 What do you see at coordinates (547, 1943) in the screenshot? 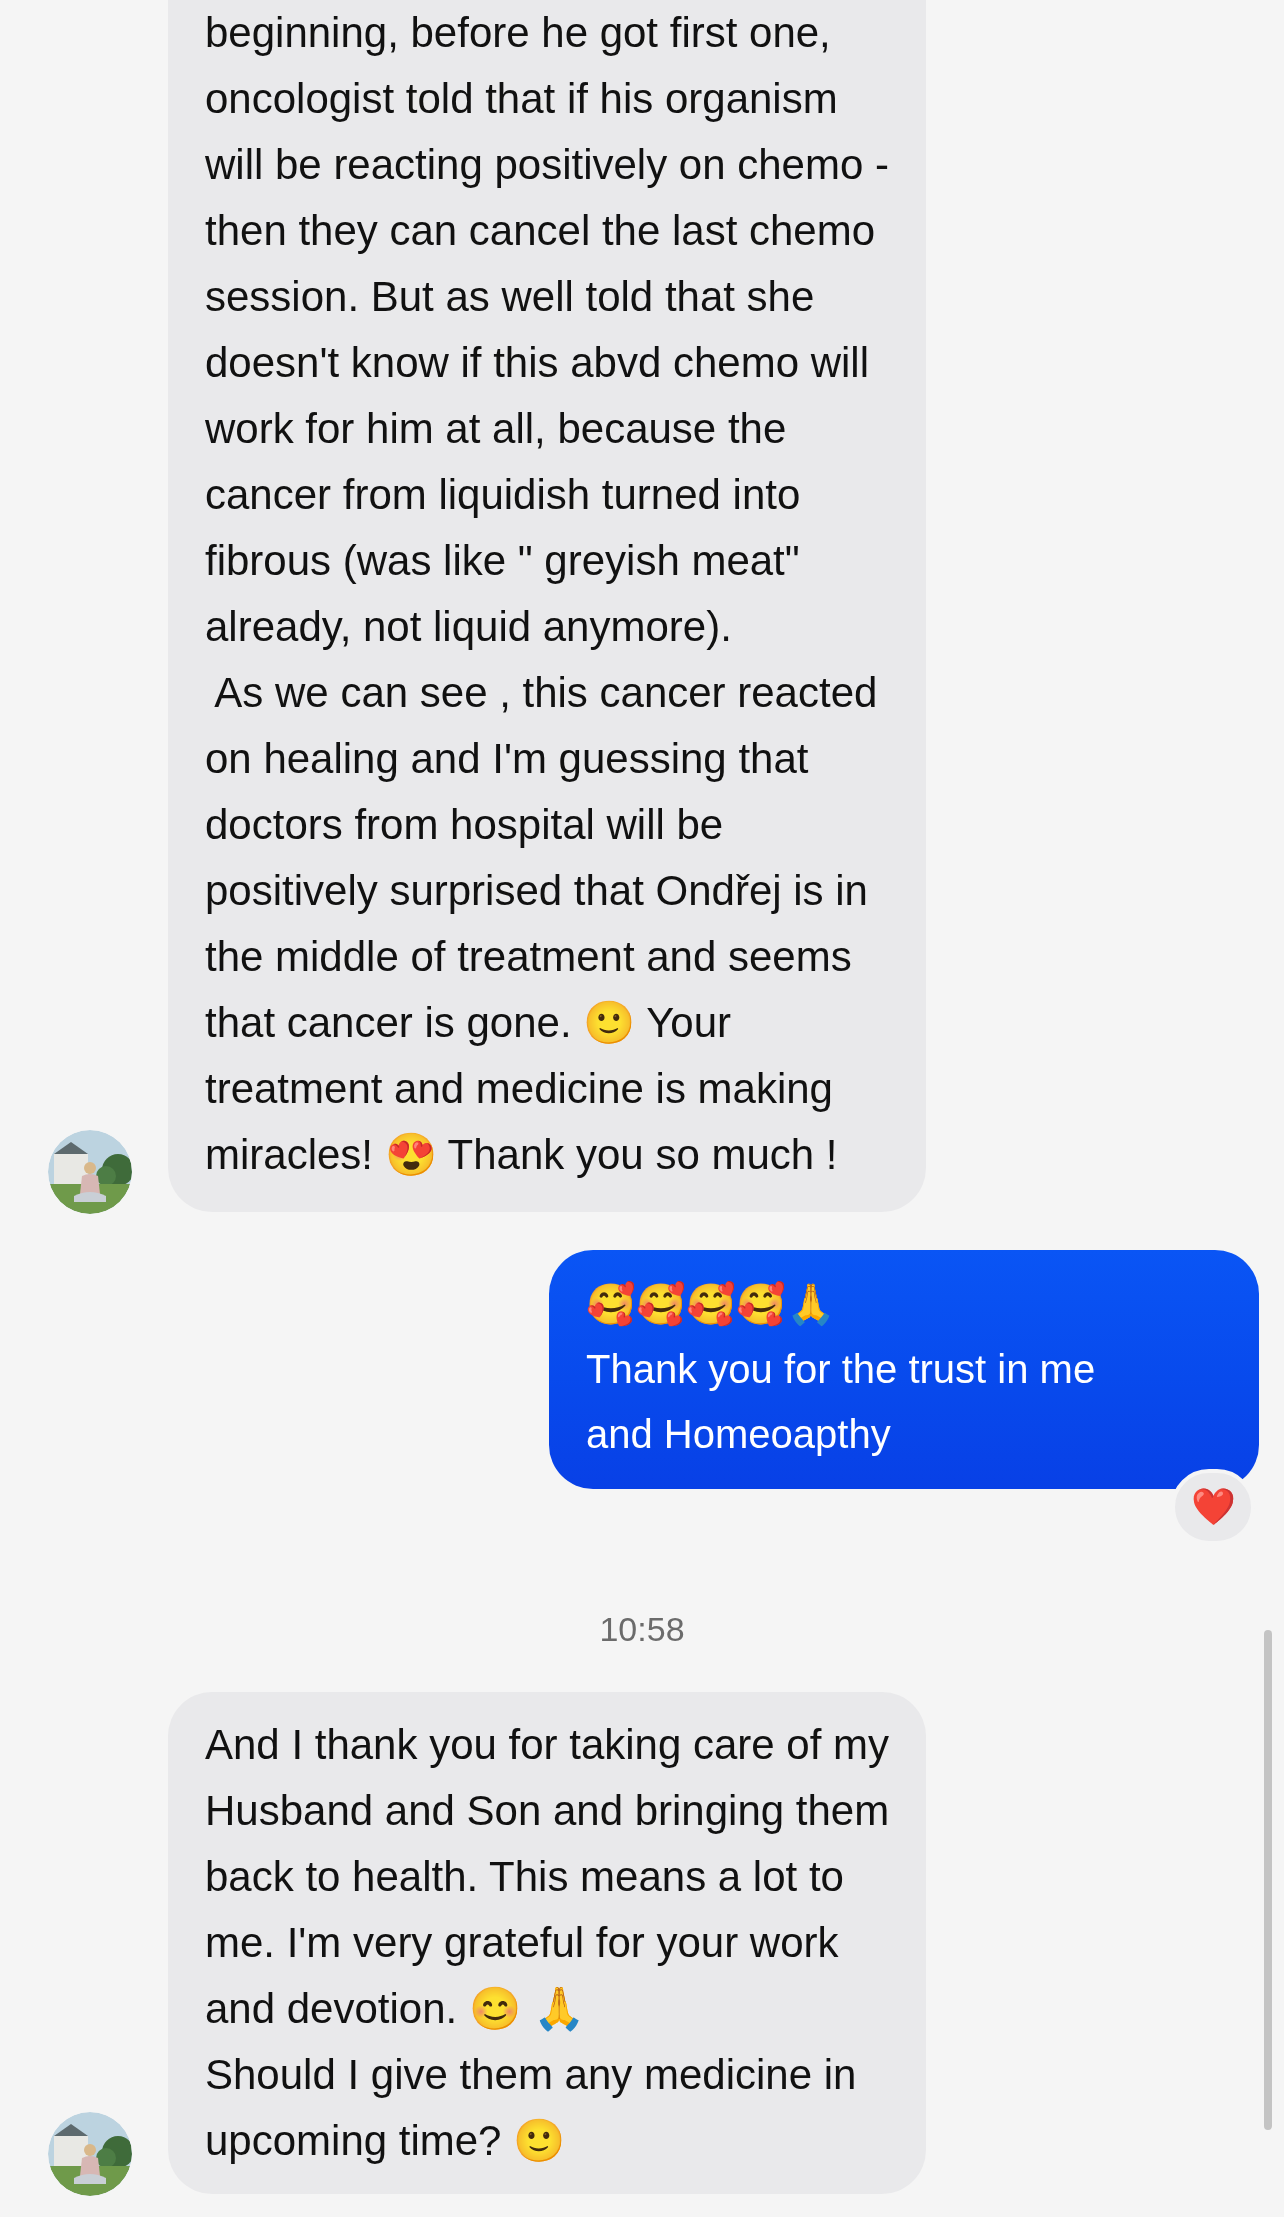
I see `message-bubble: And I thank you for taking care of my Husband and Son and bringing them back to health. This means a lot to me. I'm very grateful for your work and devotion. 😊 🙏 Should I give them any medicine in upcoming time? 🙂` at bounding box center [547, 1943].